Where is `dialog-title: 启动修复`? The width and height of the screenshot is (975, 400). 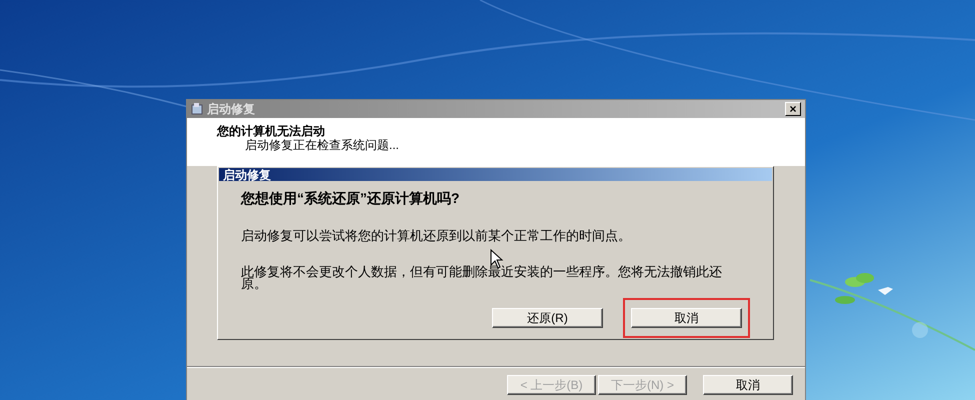
dialog-title: 启动修复 is located at coordinates (247, 174).